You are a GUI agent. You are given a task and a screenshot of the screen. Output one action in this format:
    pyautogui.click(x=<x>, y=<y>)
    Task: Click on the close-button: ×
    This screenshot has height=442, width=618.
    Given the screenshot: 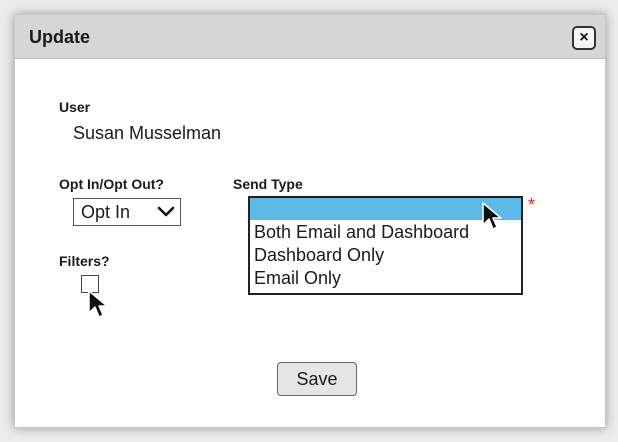 What is the action you would take?
    pyautogui.click(x=584, y=38)
    